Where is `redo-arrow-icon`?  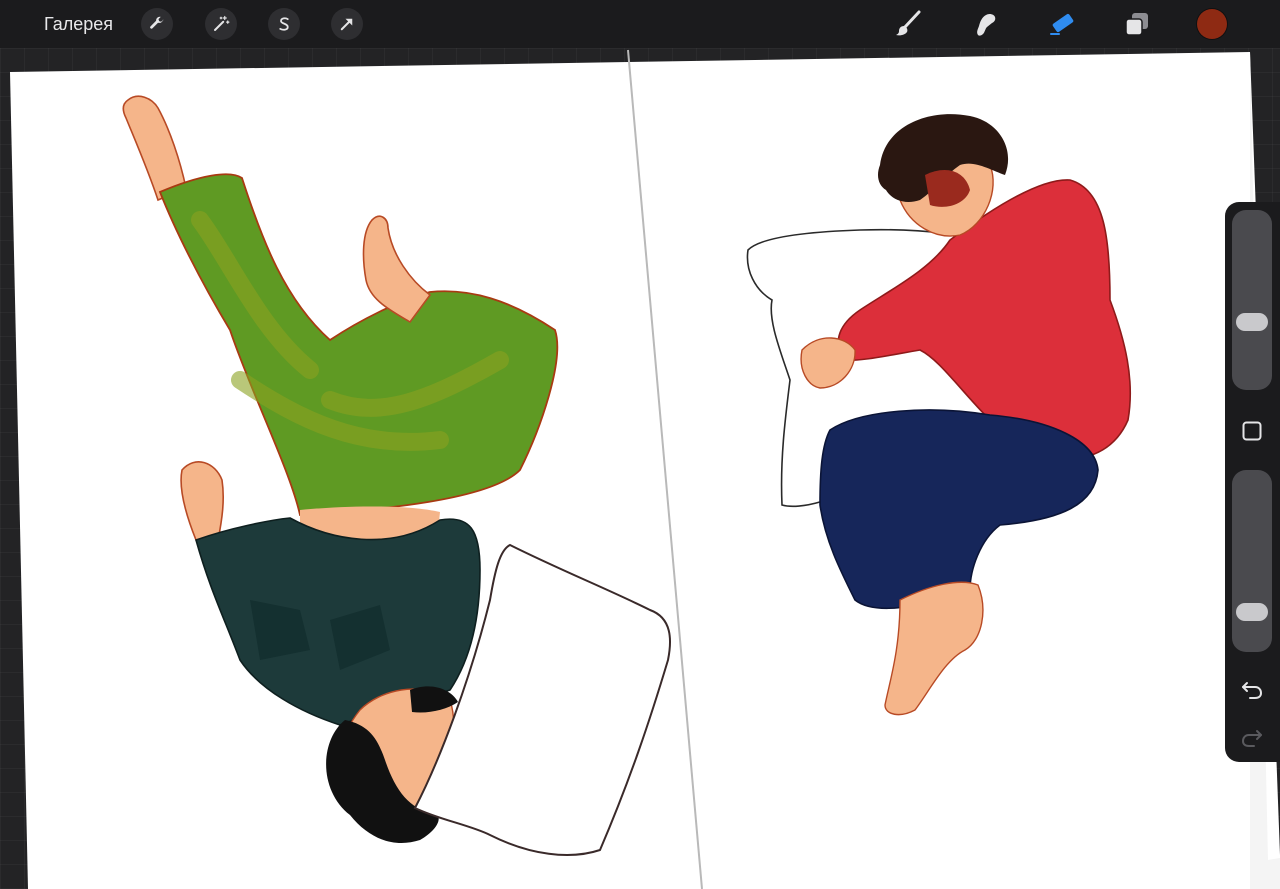
redo-arrow-icon is located at coordinates (1251, 738).